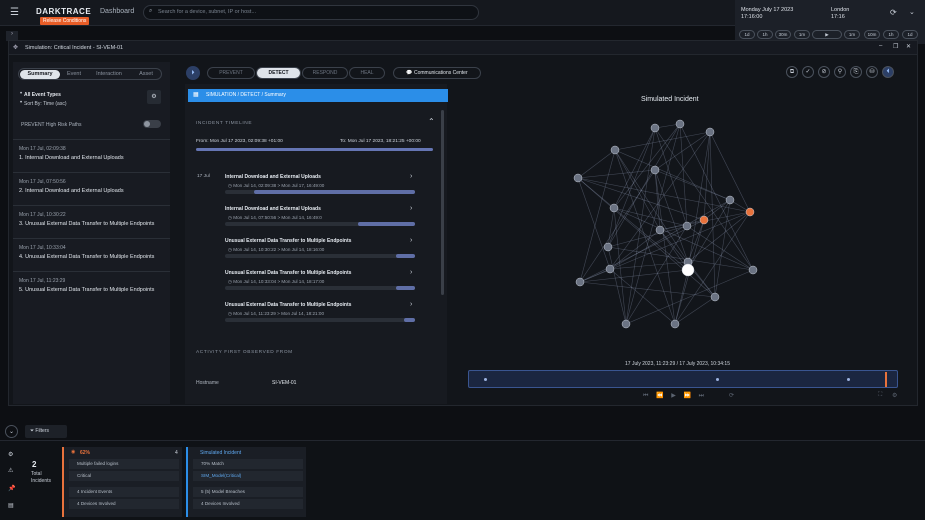 The height and width of the screenshot is (520, 925). What do you see at coordinates (231, 73) in the screenshot?
I see `phase-prevent: PREVENT` at bounding box center [231, 73].